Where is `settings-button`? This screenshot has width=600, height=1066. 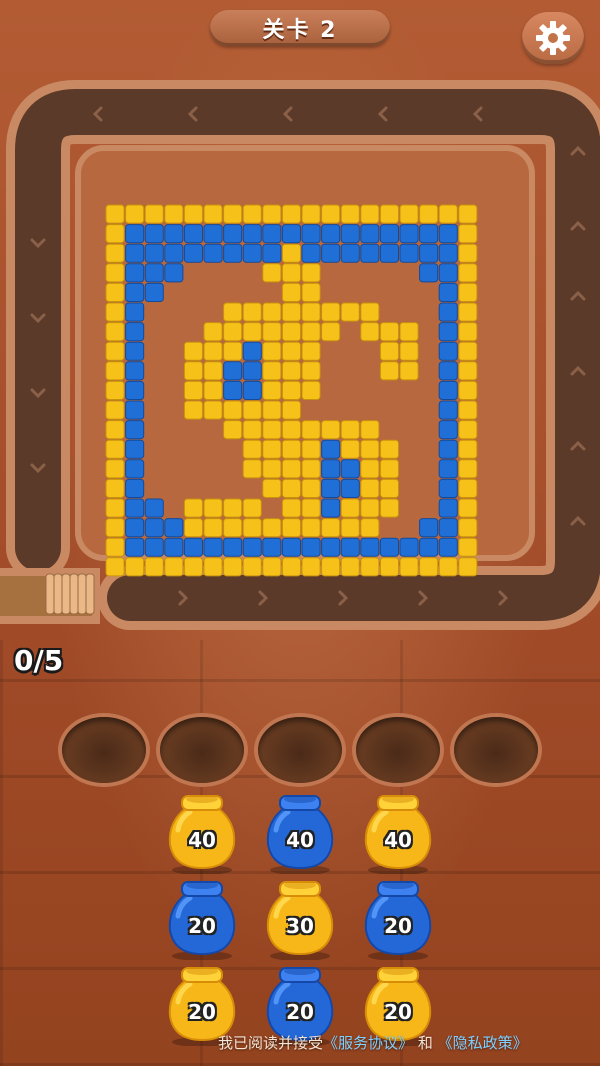
settings-button is located at coordinates (553, 38).